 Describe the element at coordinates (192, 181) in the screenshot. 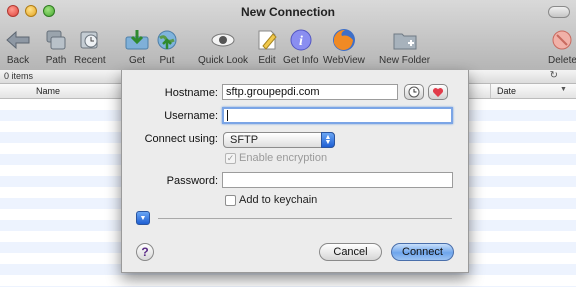

I see `password-label: Password:` at that location.